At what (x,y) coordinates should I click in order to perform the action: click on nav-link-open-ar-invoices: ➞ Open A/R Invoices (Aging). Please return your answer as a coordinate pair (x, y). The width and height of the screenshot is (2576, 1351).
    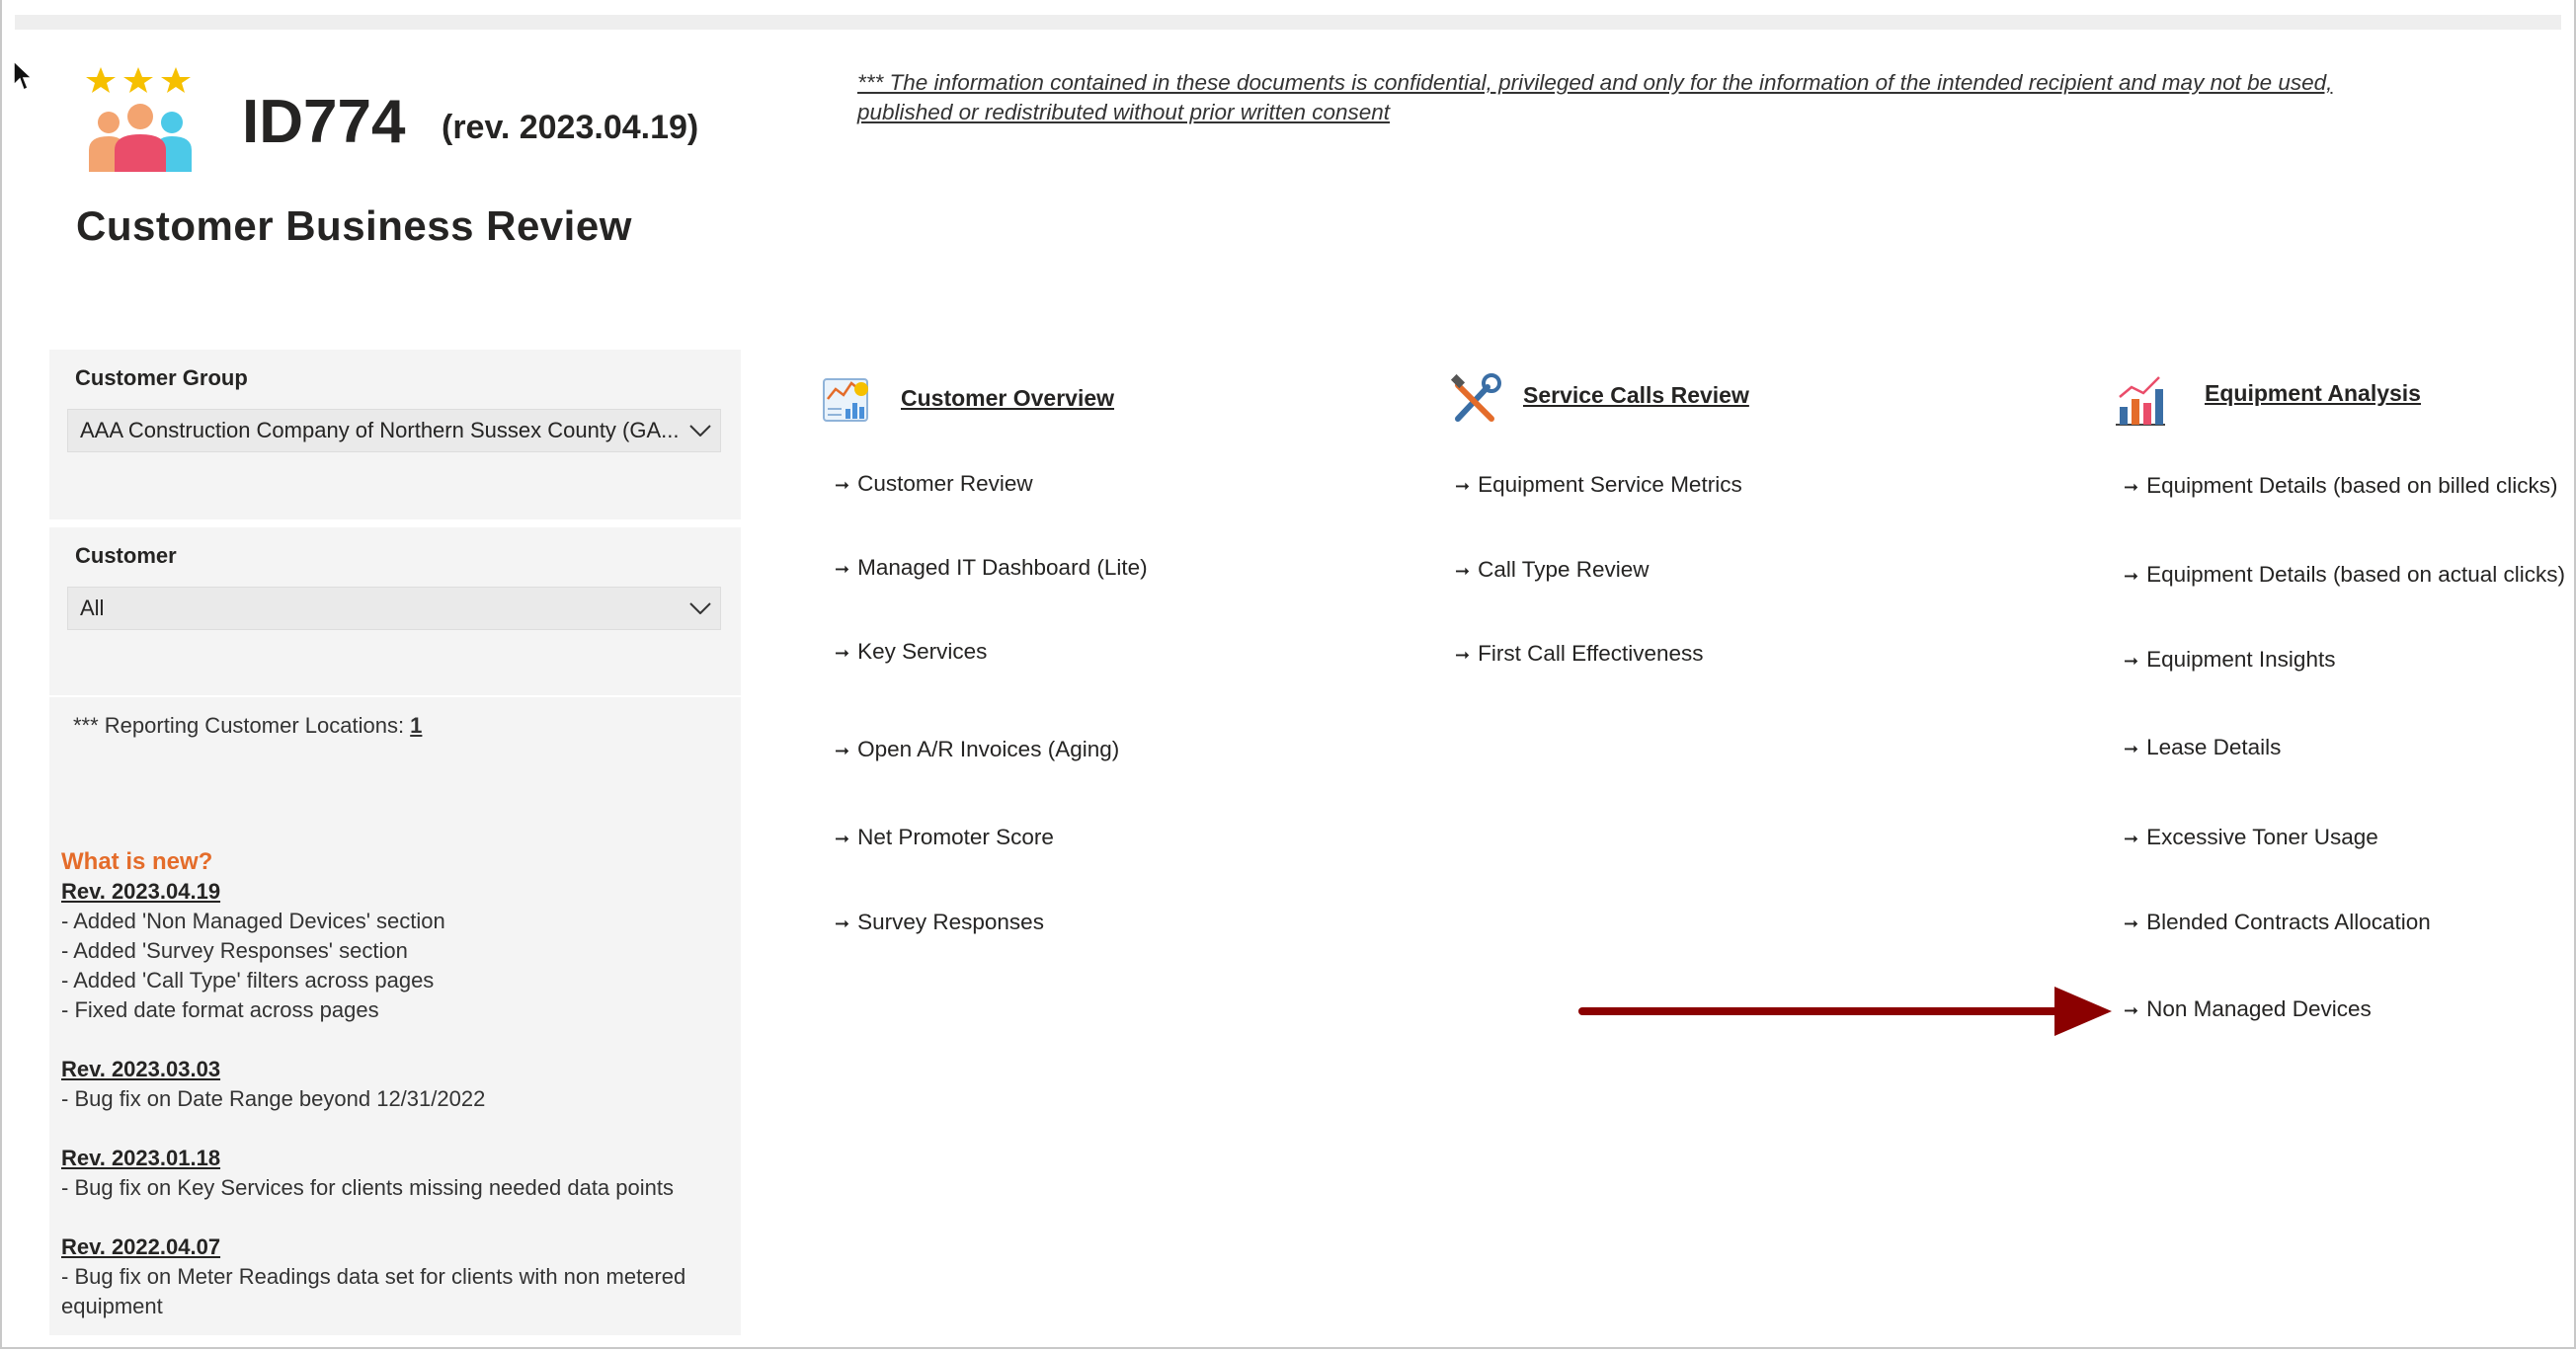
    Looking at the image, I should click on (977, 749).